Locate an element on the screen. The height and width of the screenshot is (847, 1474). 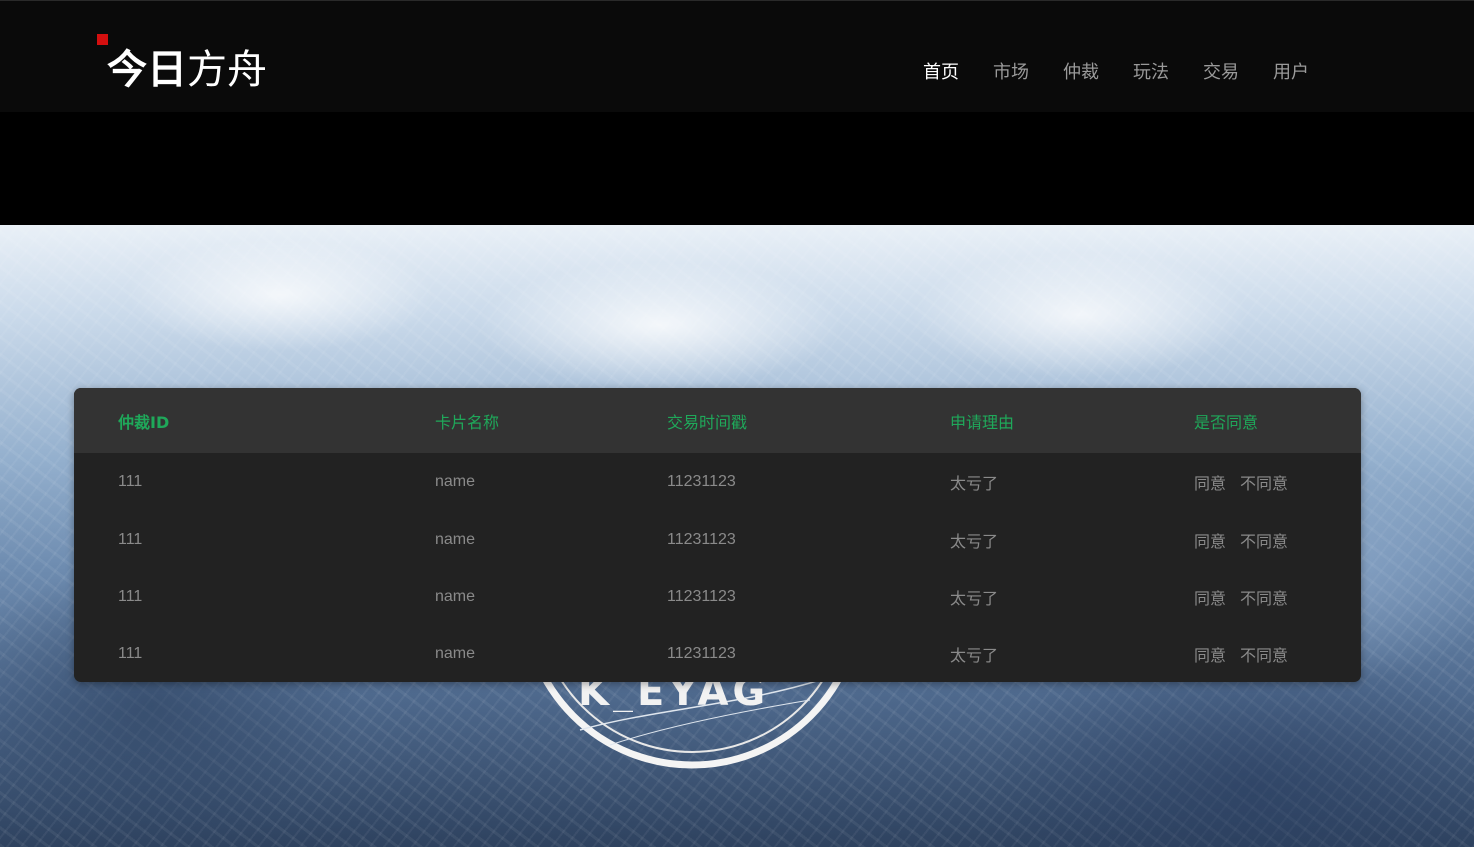
nav-item-market: 市场 is located at coordinates (1011, 73).